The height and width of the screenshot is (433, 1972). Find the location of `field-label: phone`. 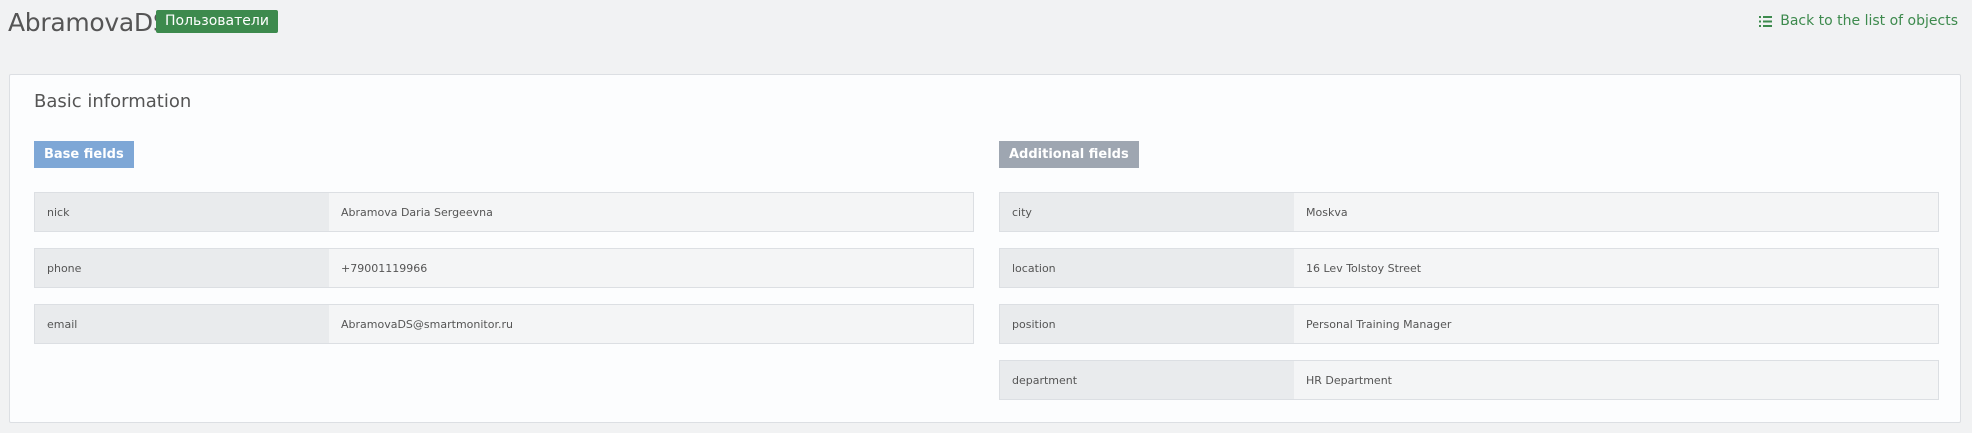

field-label: phone is located at coordinates (182, 268).